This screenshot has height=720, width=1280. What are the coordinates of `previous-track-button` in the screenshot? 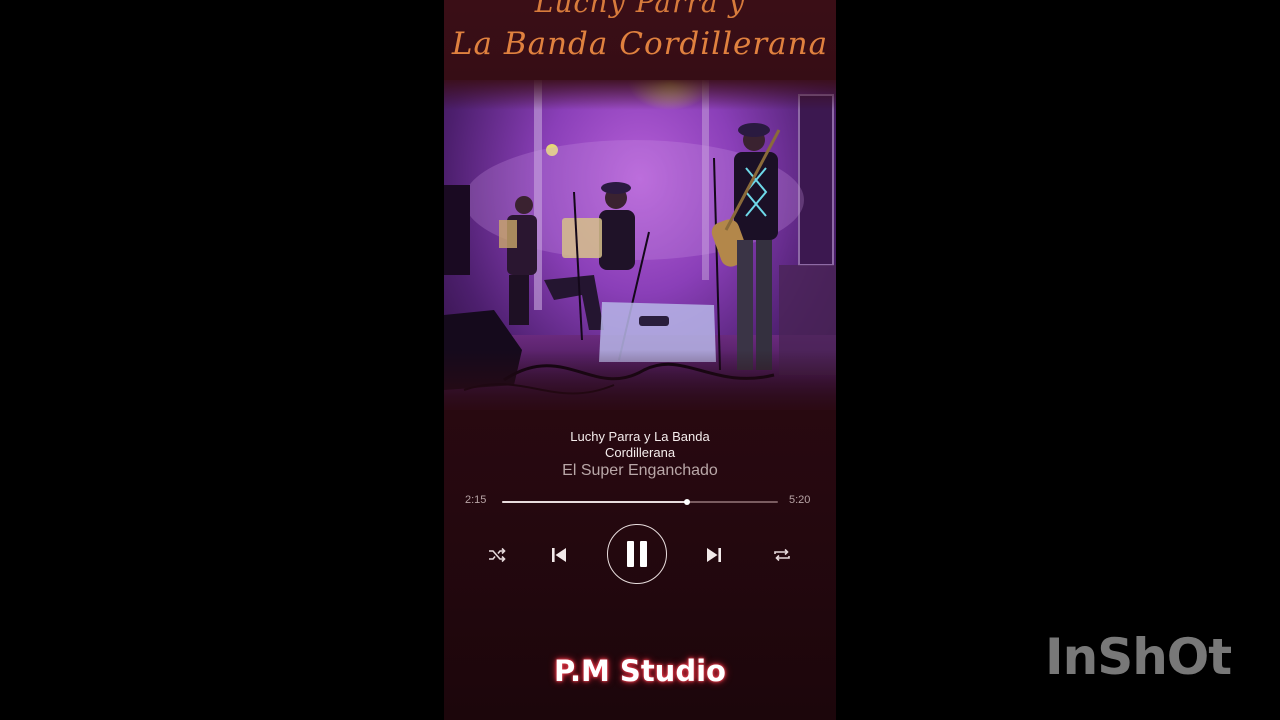 It's located at (559, 555).